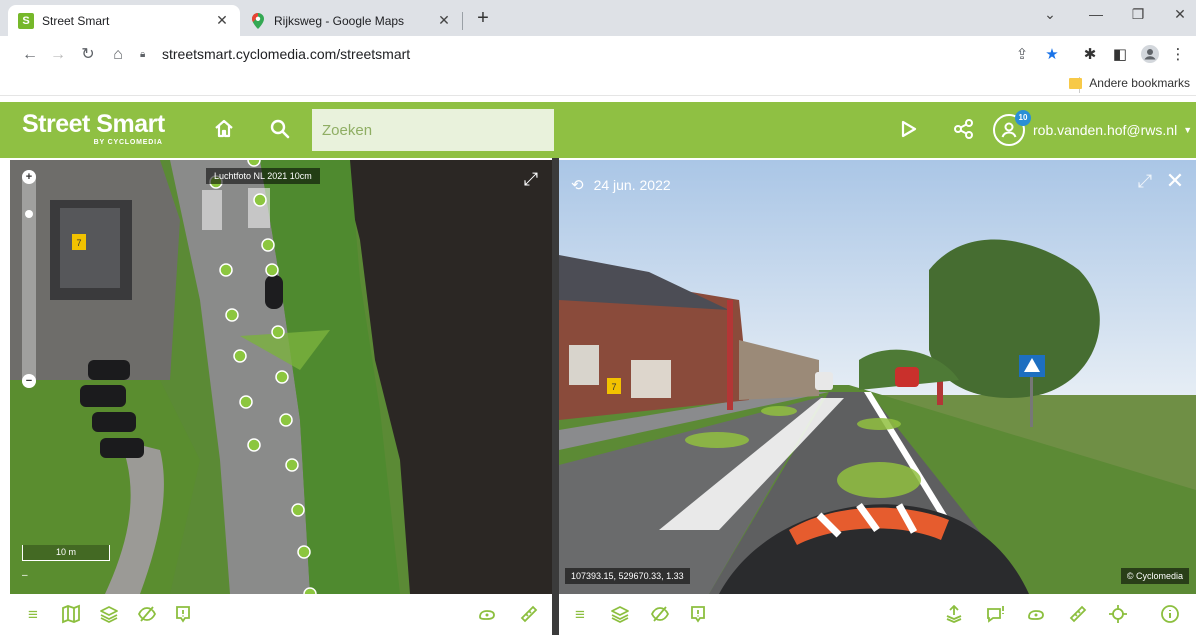  Describe the element at coordinates (632, 185) in the screenshot. I see `capture-date-text: 24 jun. 2022` at that location.